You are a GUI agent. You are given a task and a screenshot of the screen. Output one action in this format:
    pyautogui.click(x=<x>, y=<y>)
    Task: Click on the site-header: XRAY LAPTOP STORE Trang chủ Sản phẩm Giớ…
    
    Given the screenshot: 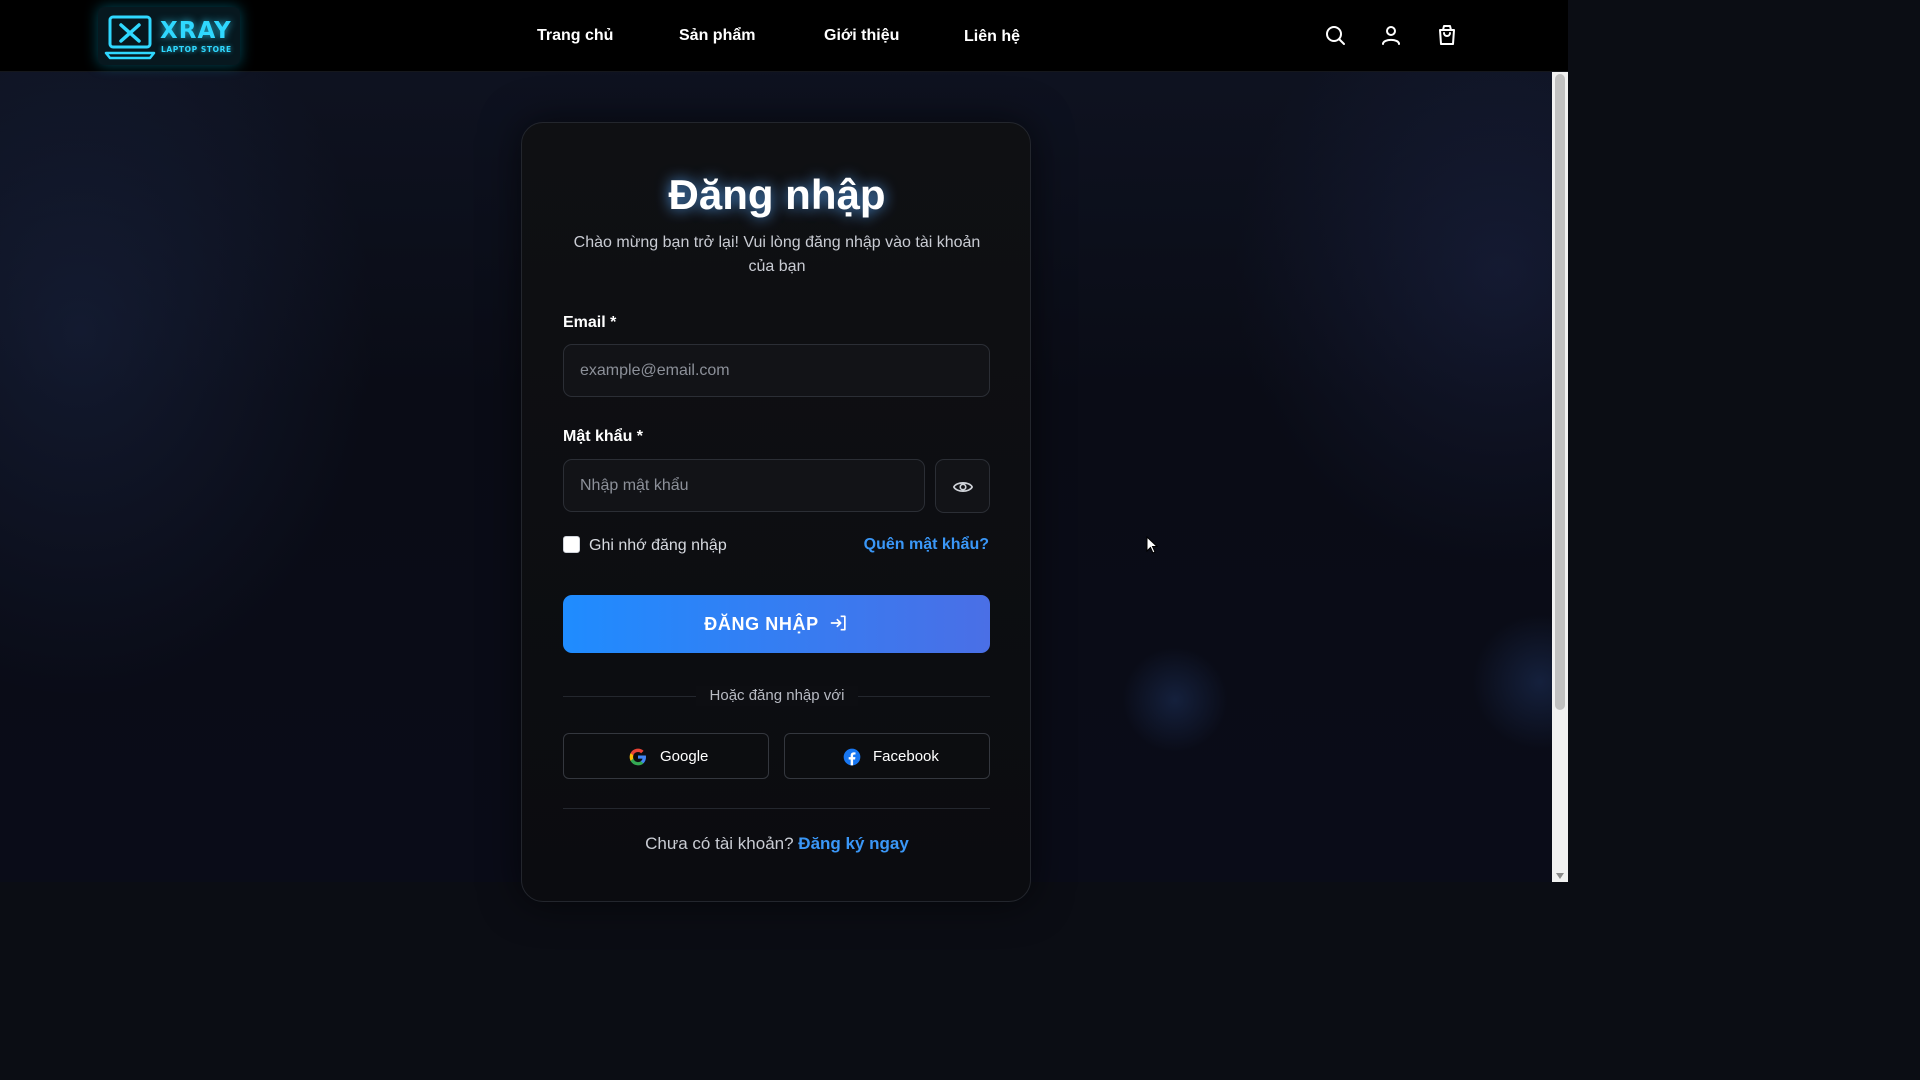 What is the action you would take?
    pyautogui.click(x=784, y=36)
    